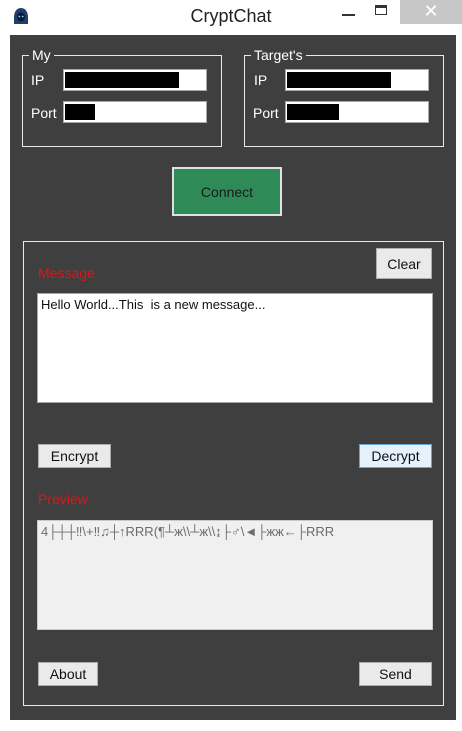 The height and width of the screenshot is (731, 462). Describe the element at coordinates (80, 112) in the screenshot. I see `my-port-redaction` at that location.